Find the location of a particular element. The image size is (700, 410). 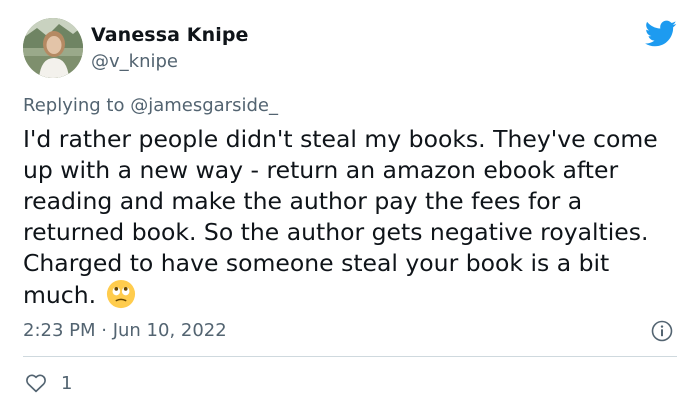

divider is located at coordinates (350, 356).